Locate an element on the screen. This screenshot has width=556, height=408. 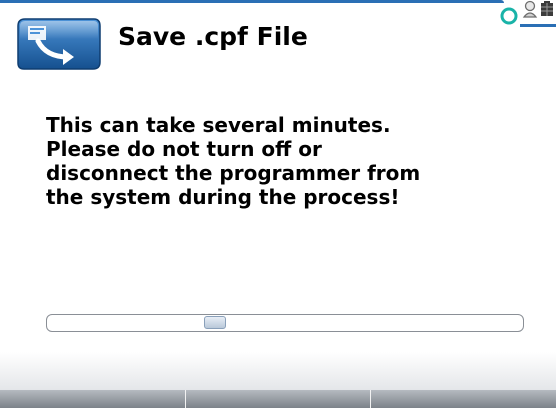
page-title: Save .cpf File is located at coordinates (213, 36).